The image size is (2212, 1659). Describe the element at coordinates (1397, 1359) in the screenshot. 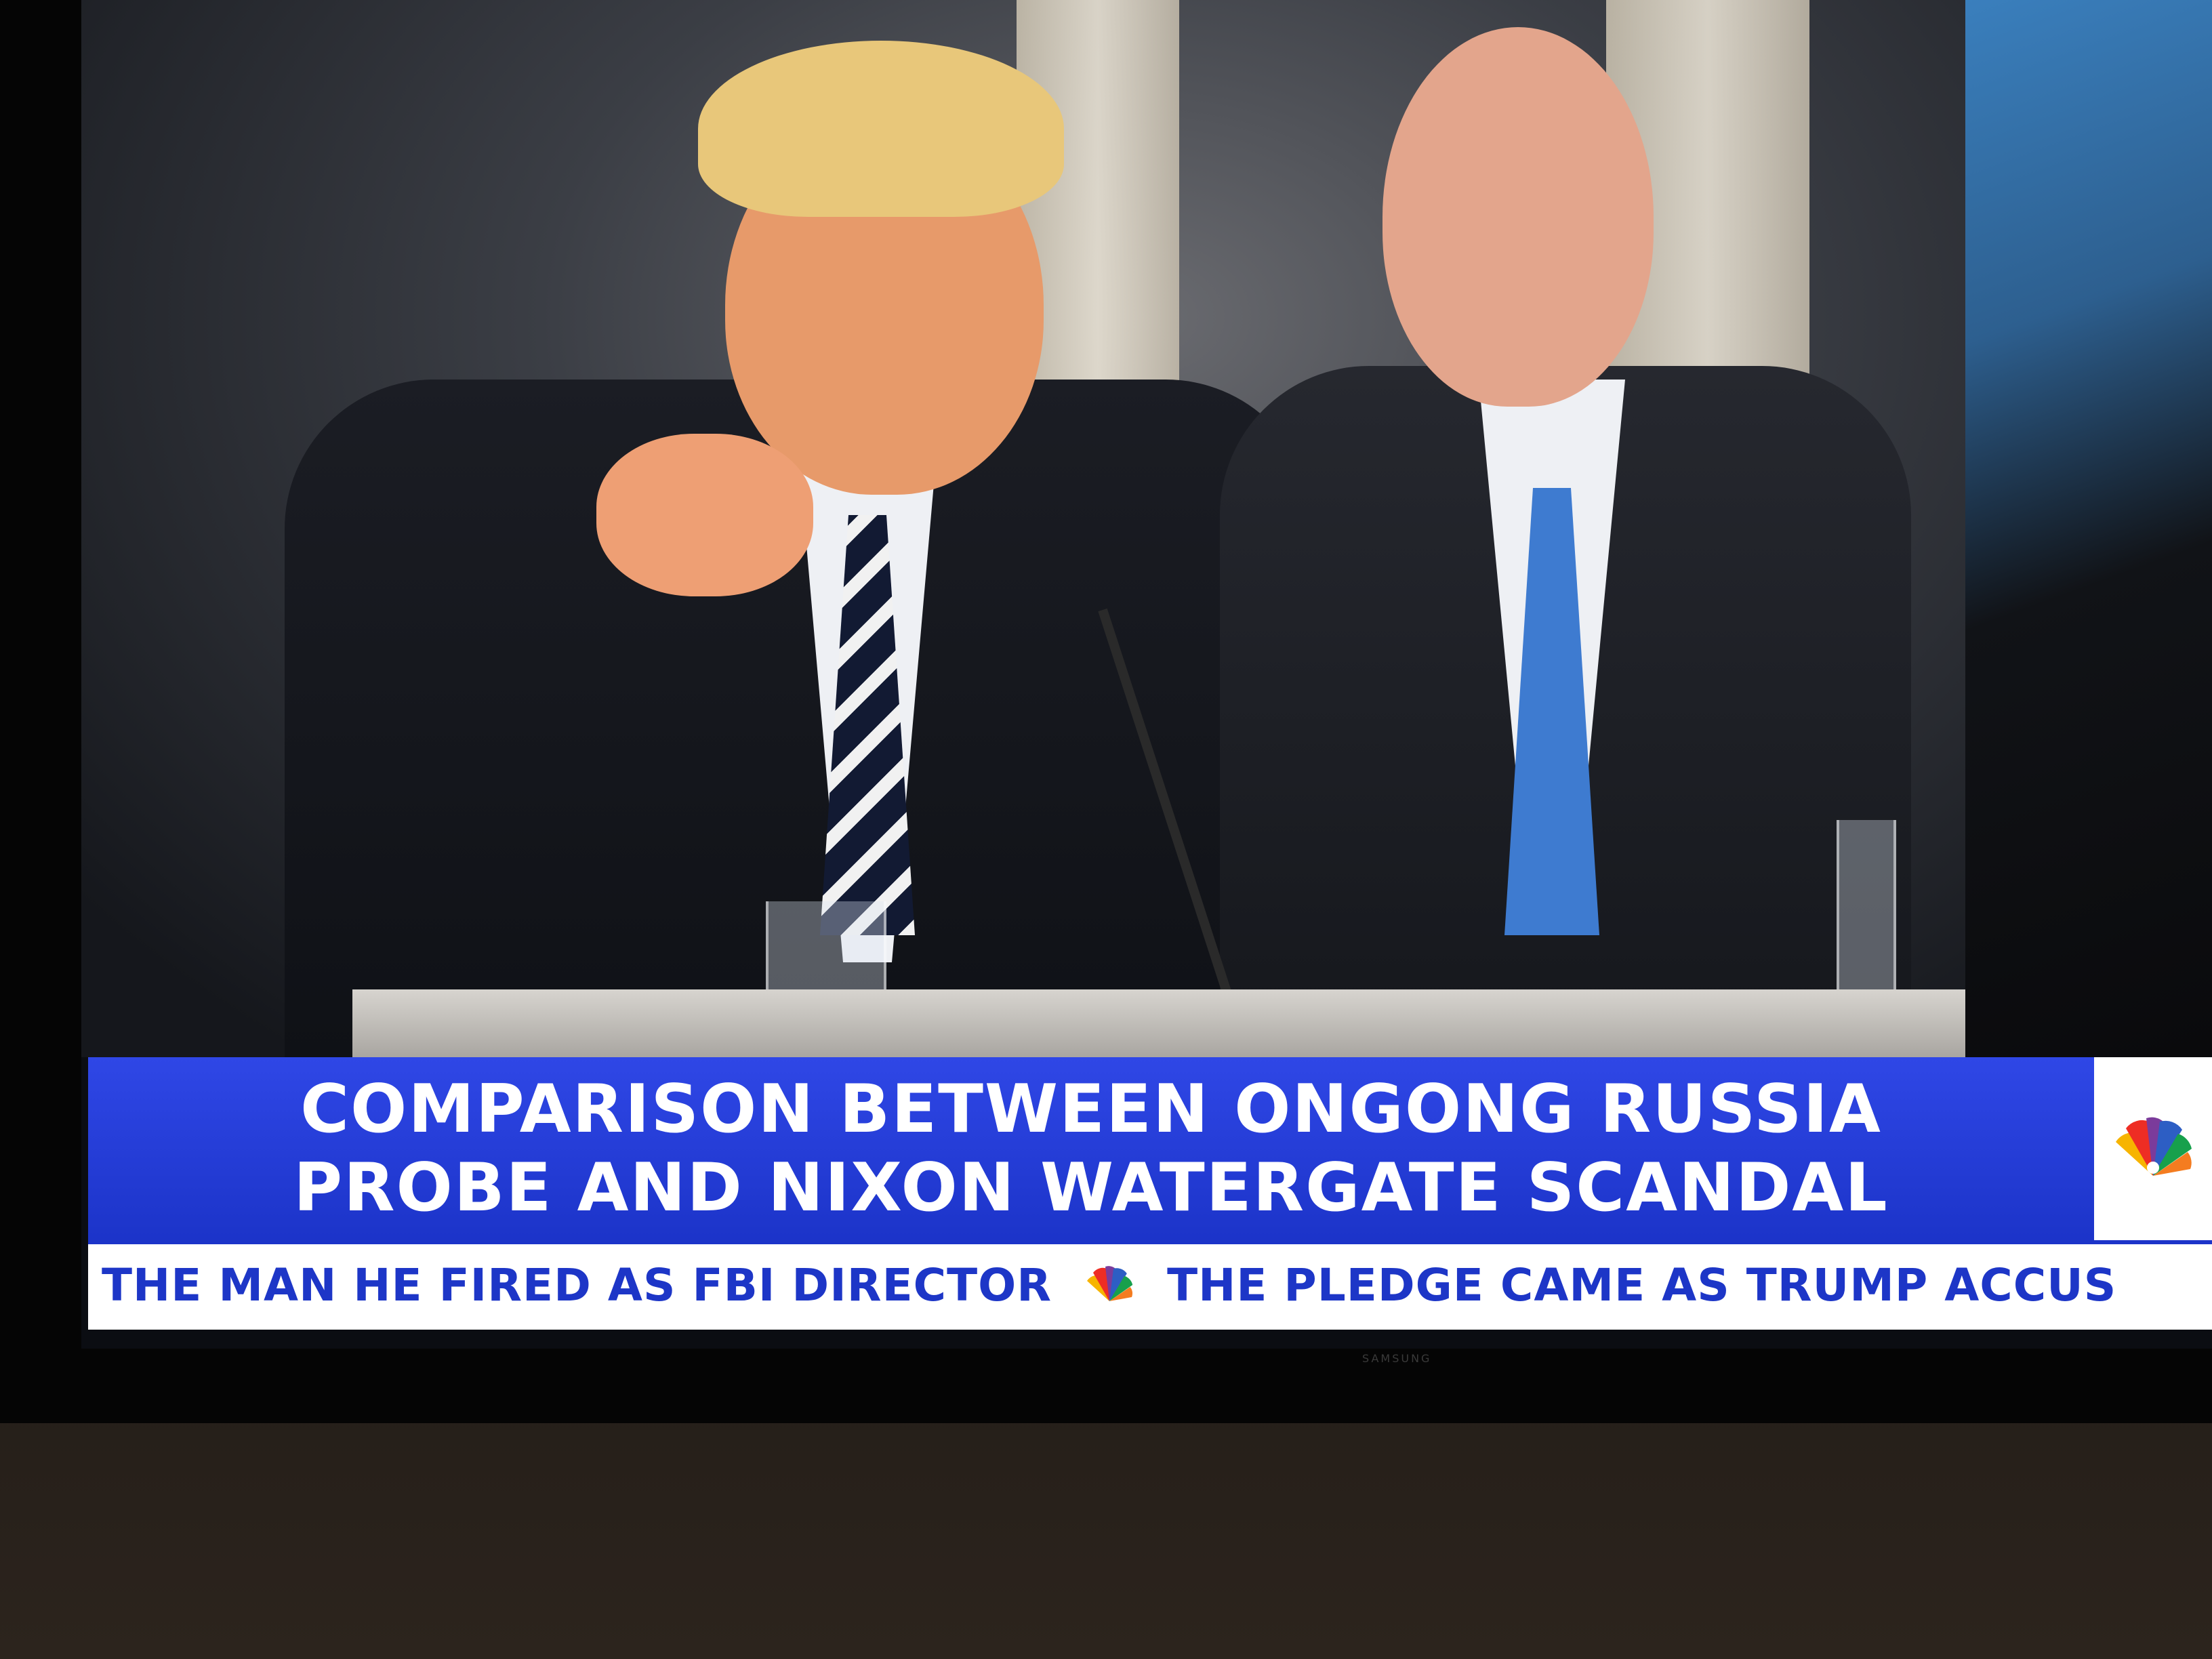

I see `tv-brand-mark: SAMSUNG` at that location.